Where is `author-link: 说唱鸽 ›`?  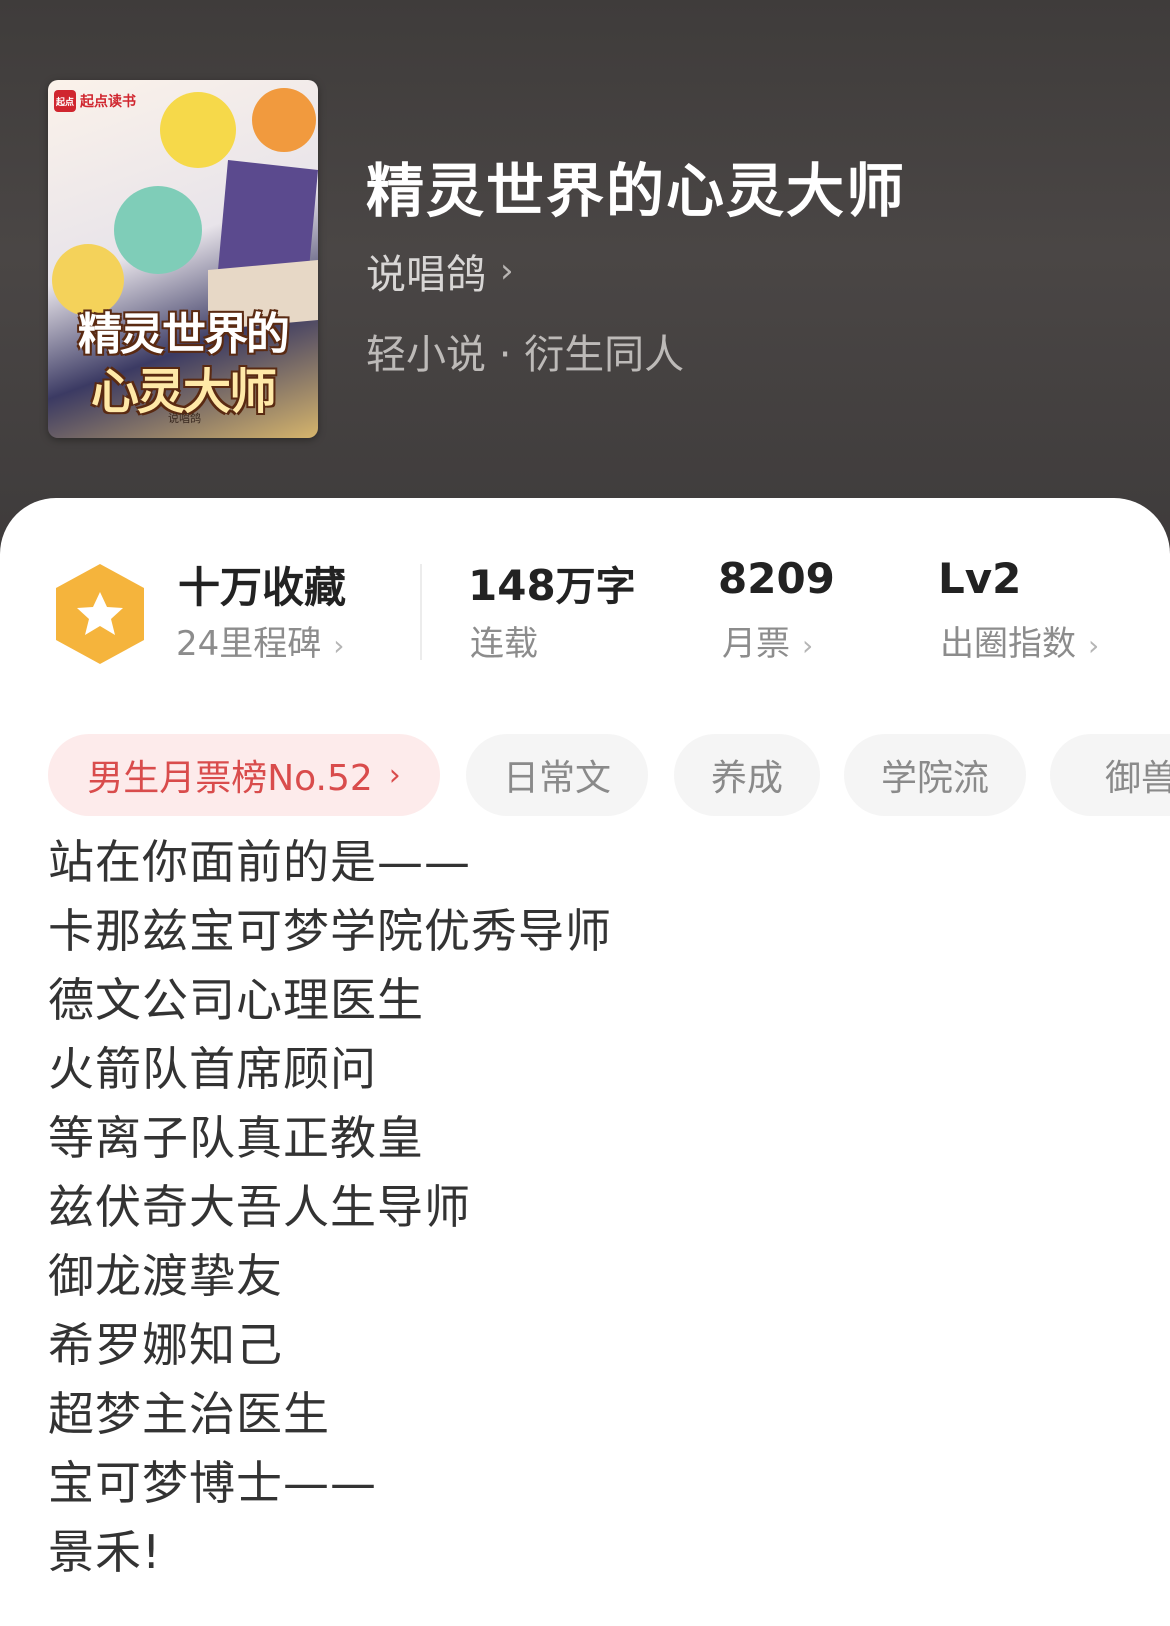
author-link: 说唱鸽 › is located at coordinates (440, 271).